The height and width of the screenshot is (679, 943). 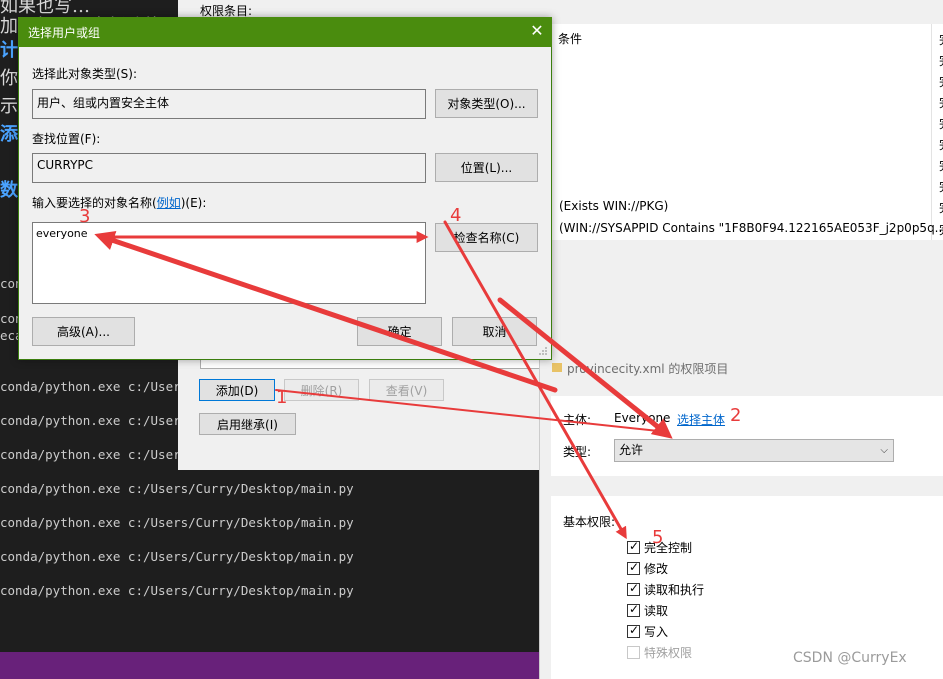 I want to click on step-number-4: 4, so click(x=456, y=215).